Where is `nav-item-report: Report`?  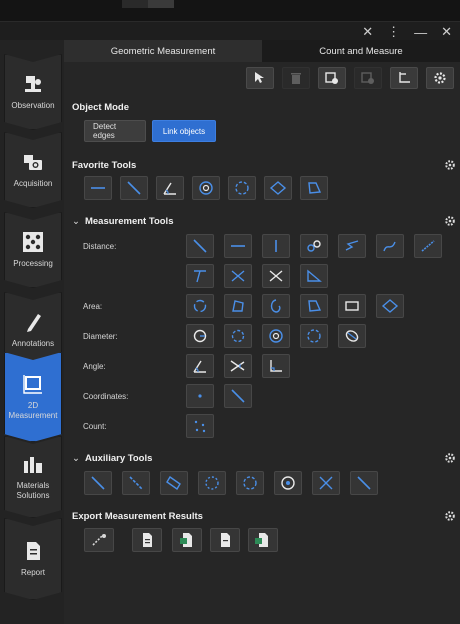 nav-item-report: Report is located at coordinates (33, 559).